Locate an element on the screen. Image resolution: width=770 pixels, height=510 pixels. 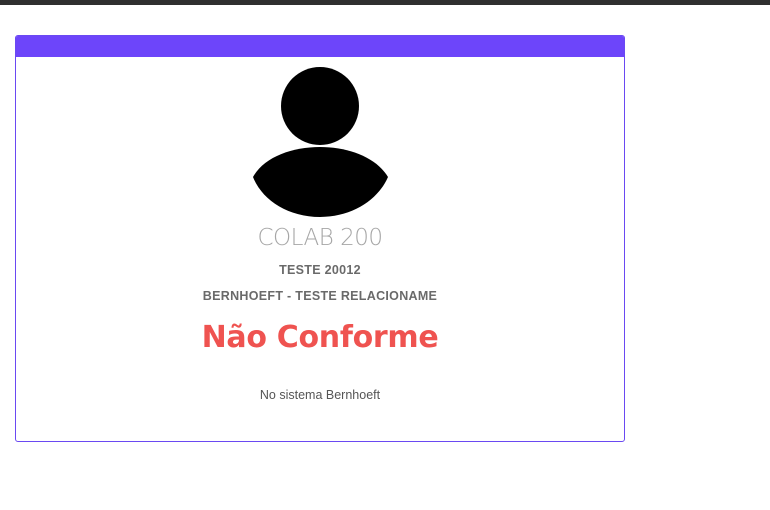
user-silhouette-icon is located at coordinates (320, 142).